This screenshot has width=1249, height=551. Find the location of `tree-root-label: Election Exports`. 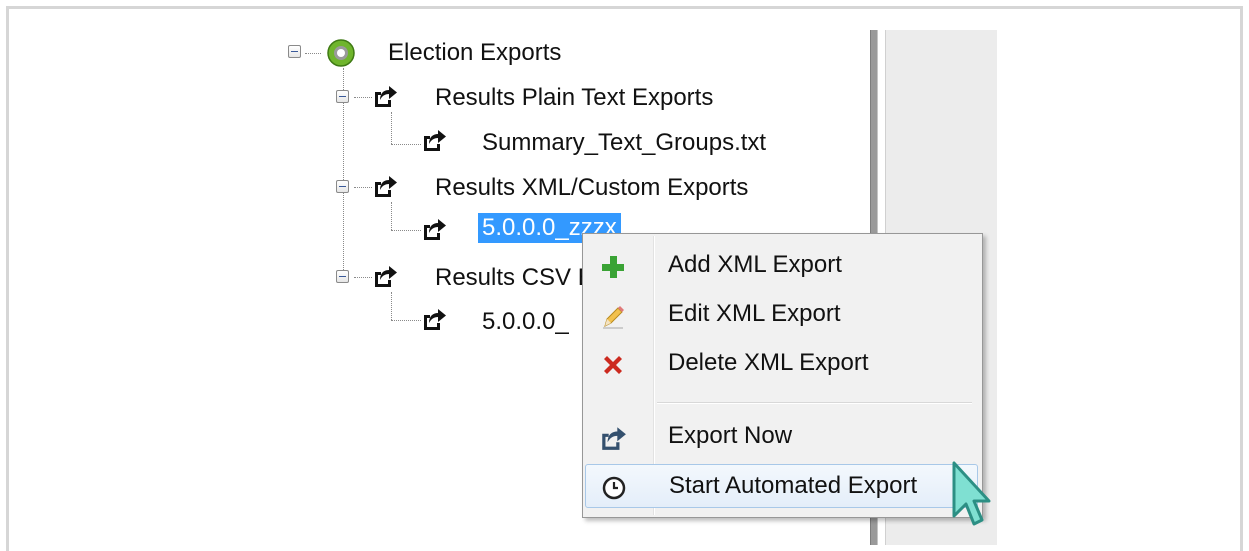

tree-root-label: Election Exports is located at coordinates (474, 53).